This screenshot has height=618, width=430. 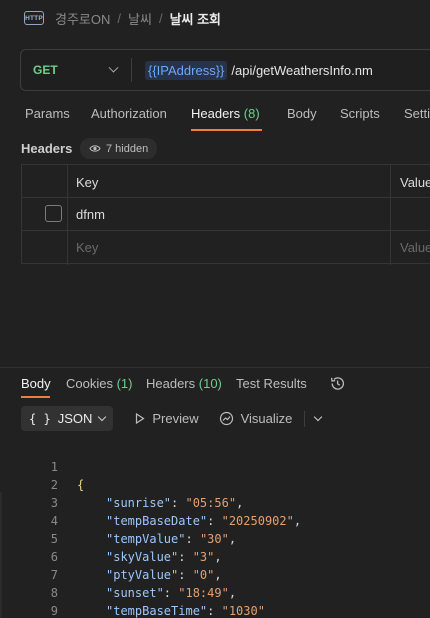 I want to click on breadcrumb-item-collection: 경주로ON, so click(x=82, y=18).